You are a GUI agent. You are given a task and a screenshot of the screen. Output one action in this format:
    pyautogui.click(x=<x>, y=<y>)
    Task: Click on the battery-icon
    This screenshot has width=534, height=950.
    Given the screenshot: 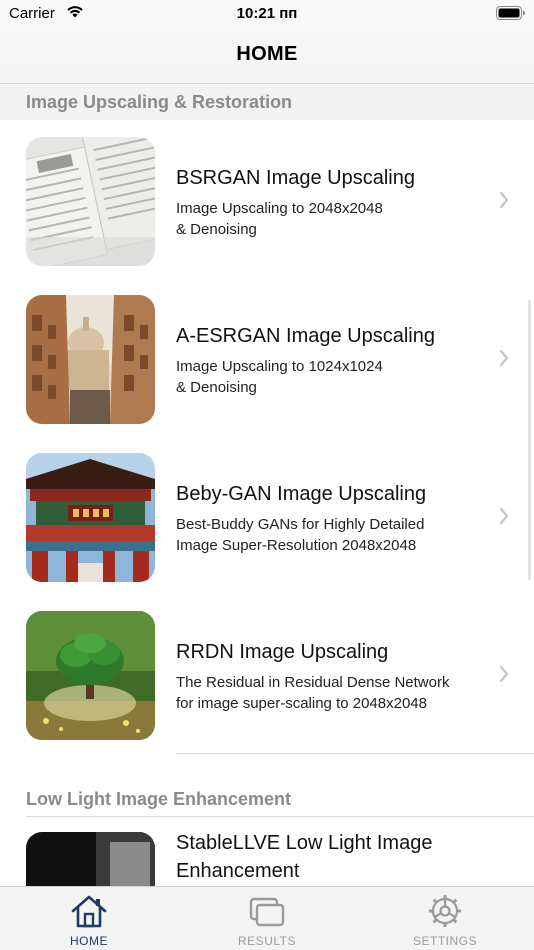 What is the action you would take?
    pyautogui.click(x=511, y=13)
    